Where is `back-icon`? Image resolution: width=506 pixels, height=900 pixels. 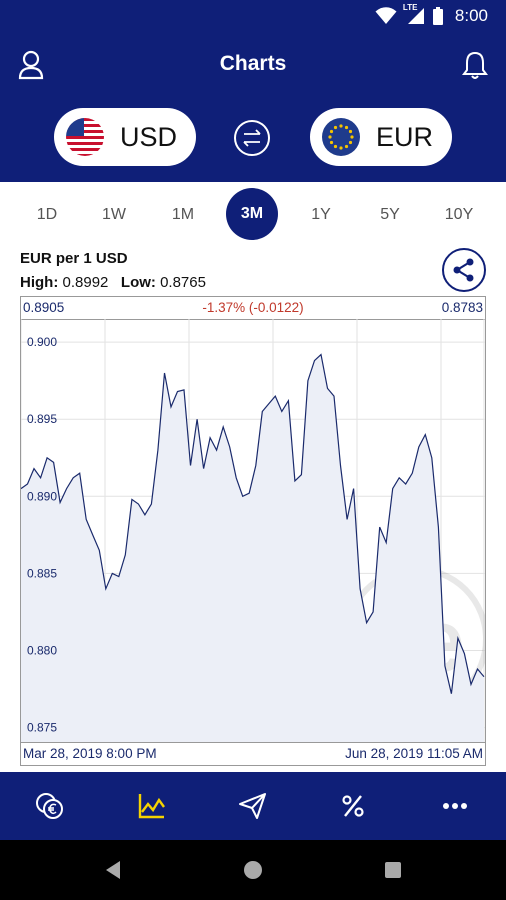 back-icon is located at coordinates (113, 870).